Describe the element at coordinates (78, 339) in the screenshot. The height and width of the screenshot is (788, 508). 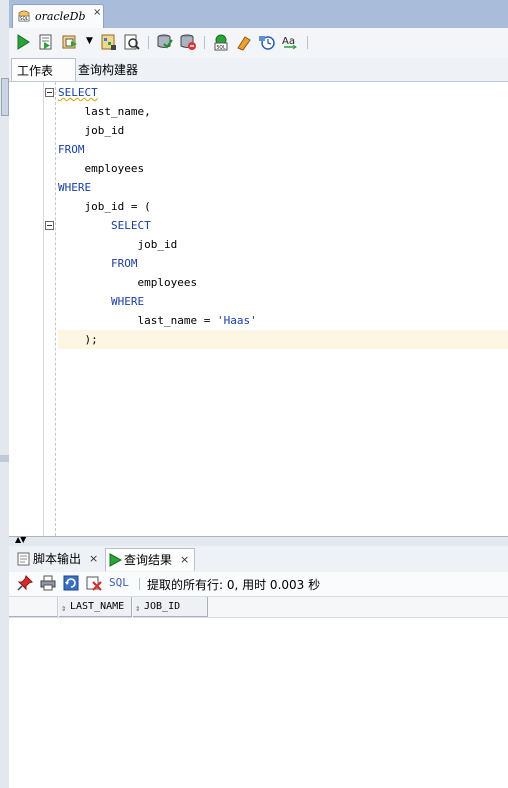
I see `code-line: );` at that location.